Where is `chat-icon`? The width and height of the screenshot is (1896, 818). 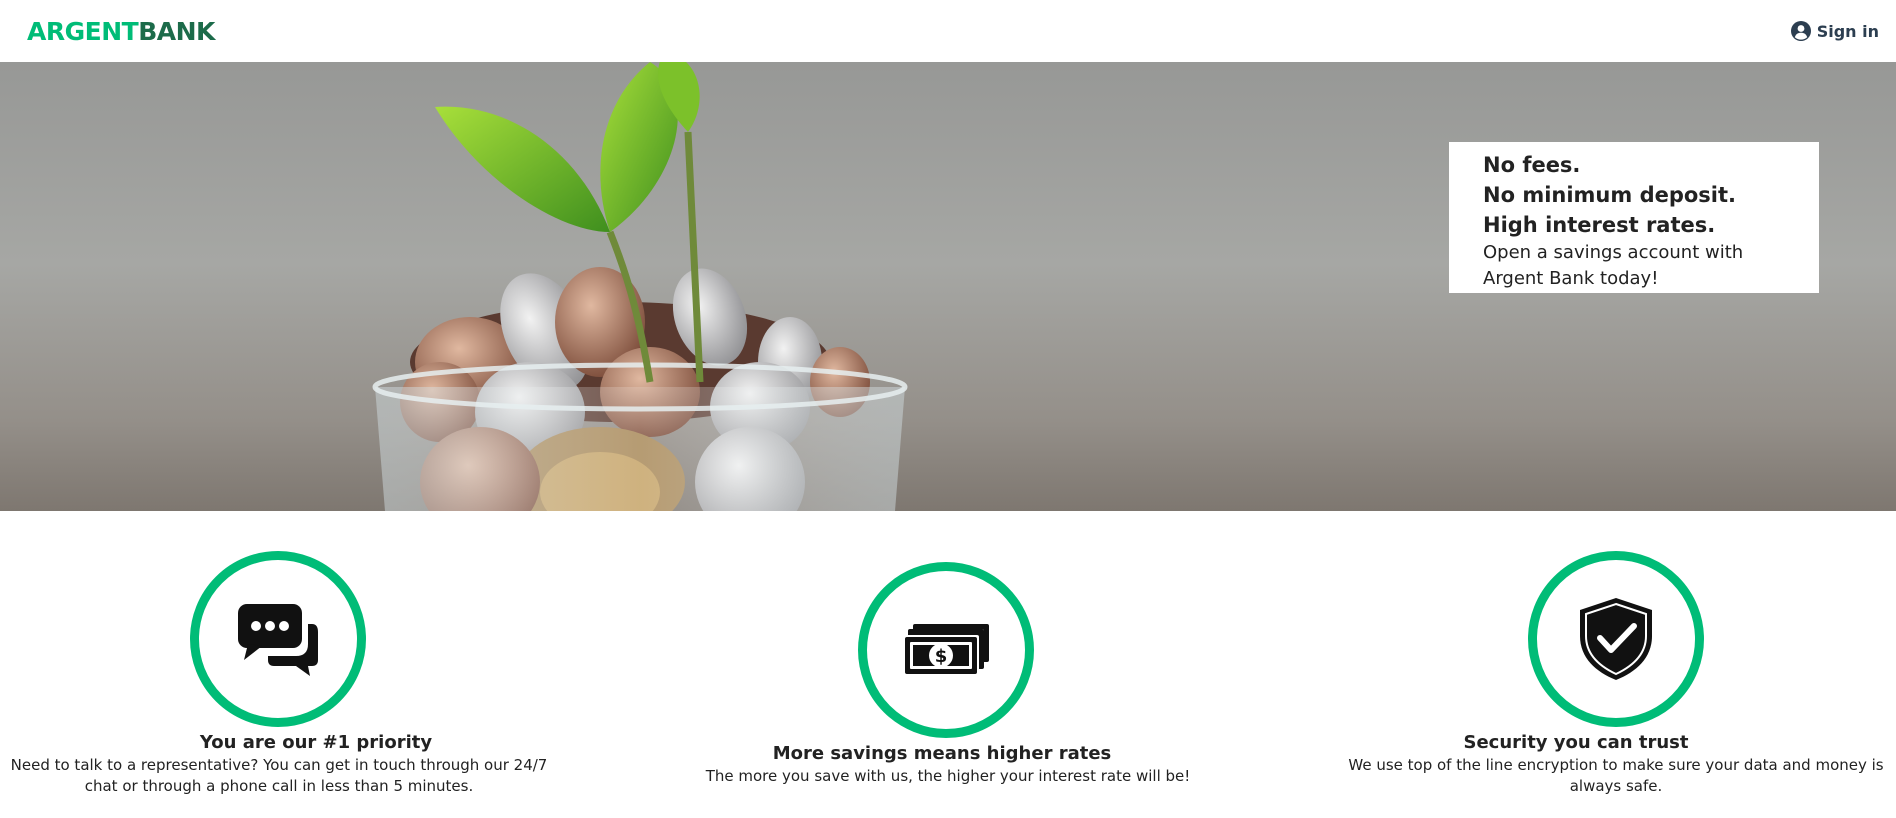
chat-icon is located at coordinates (278, 640).